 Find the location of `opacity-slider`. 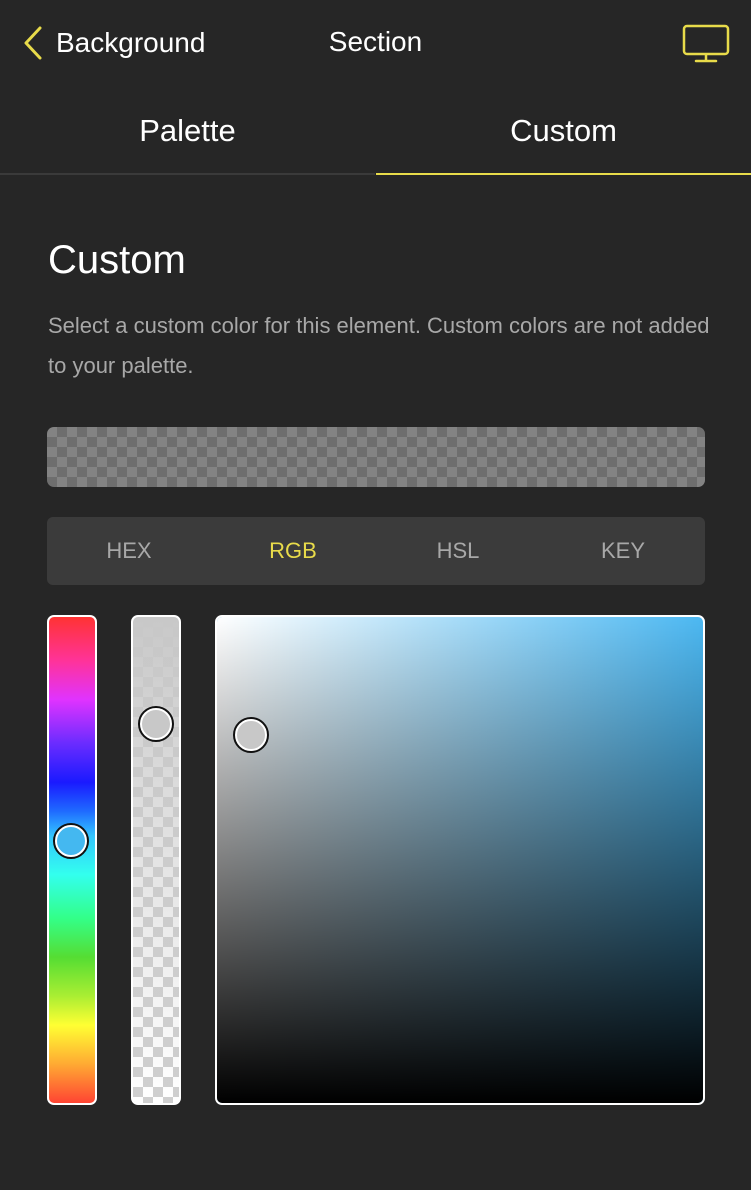

opacity-slider is located at coordinates (156, 860).